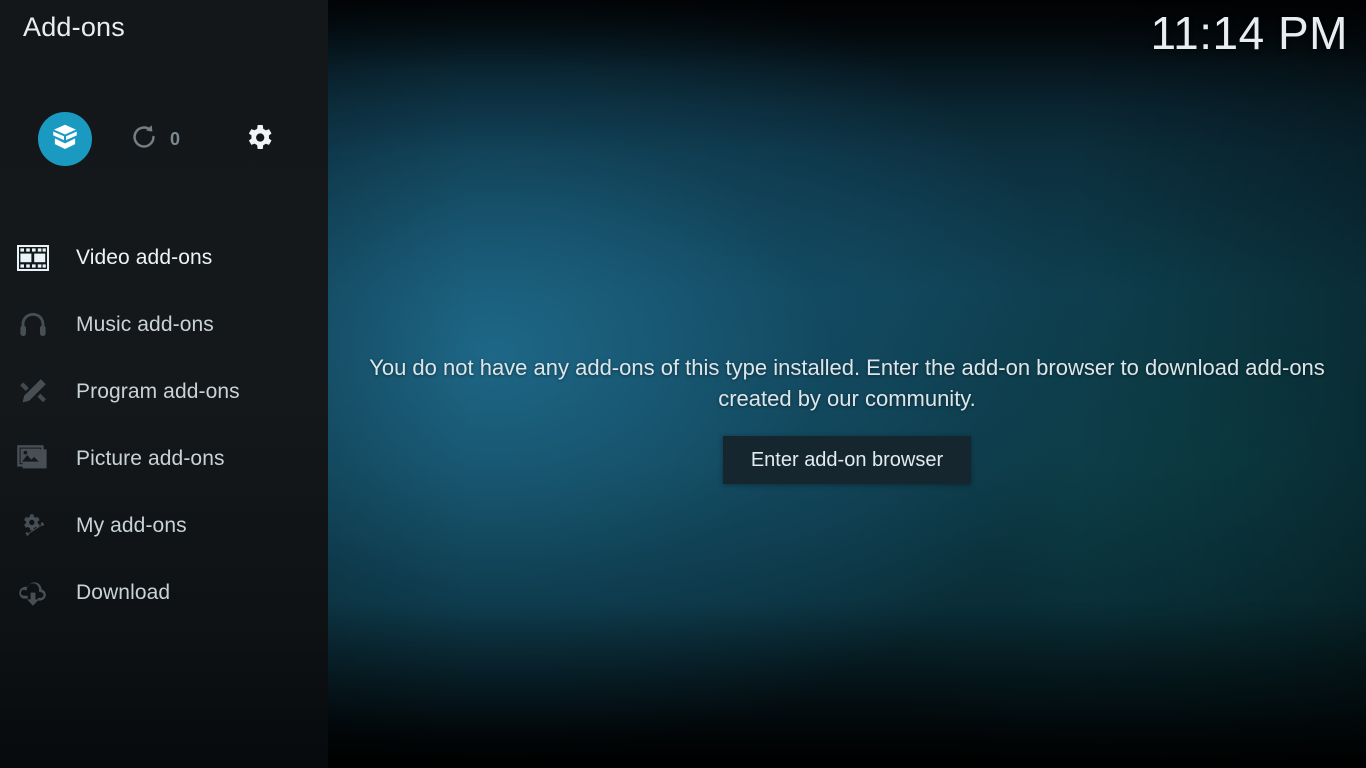 The image size is (1366, 768). I want to click on sidebar-item-my-addons: My add-ons, so click(164, 525).